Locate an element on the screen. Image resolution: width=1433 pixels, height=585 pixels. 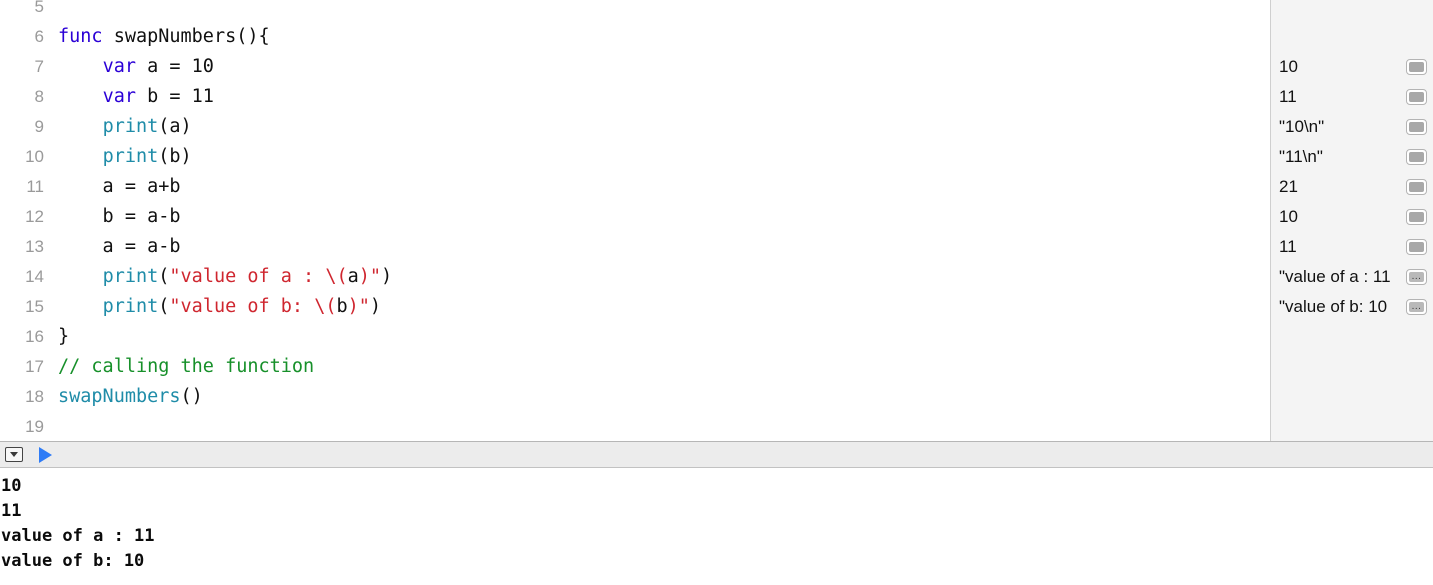
code-line: 15 print("value of b: \(b)") is located at coordinates (635, 307).